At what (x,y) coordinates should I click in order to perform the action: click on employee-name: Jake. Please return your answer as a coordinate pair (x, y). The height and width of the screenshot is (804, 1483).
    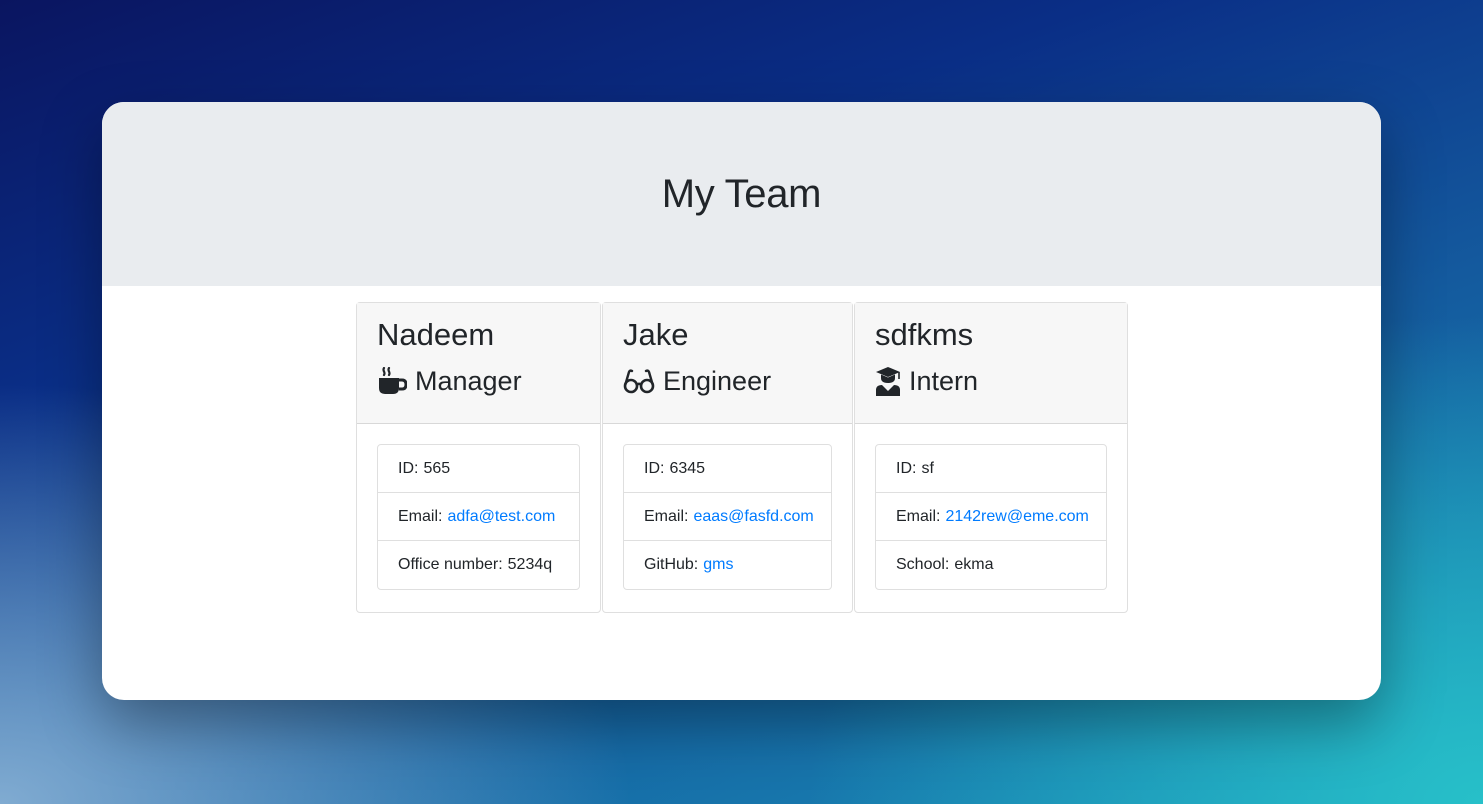
    Looking at the image, I should click on (656, 334).